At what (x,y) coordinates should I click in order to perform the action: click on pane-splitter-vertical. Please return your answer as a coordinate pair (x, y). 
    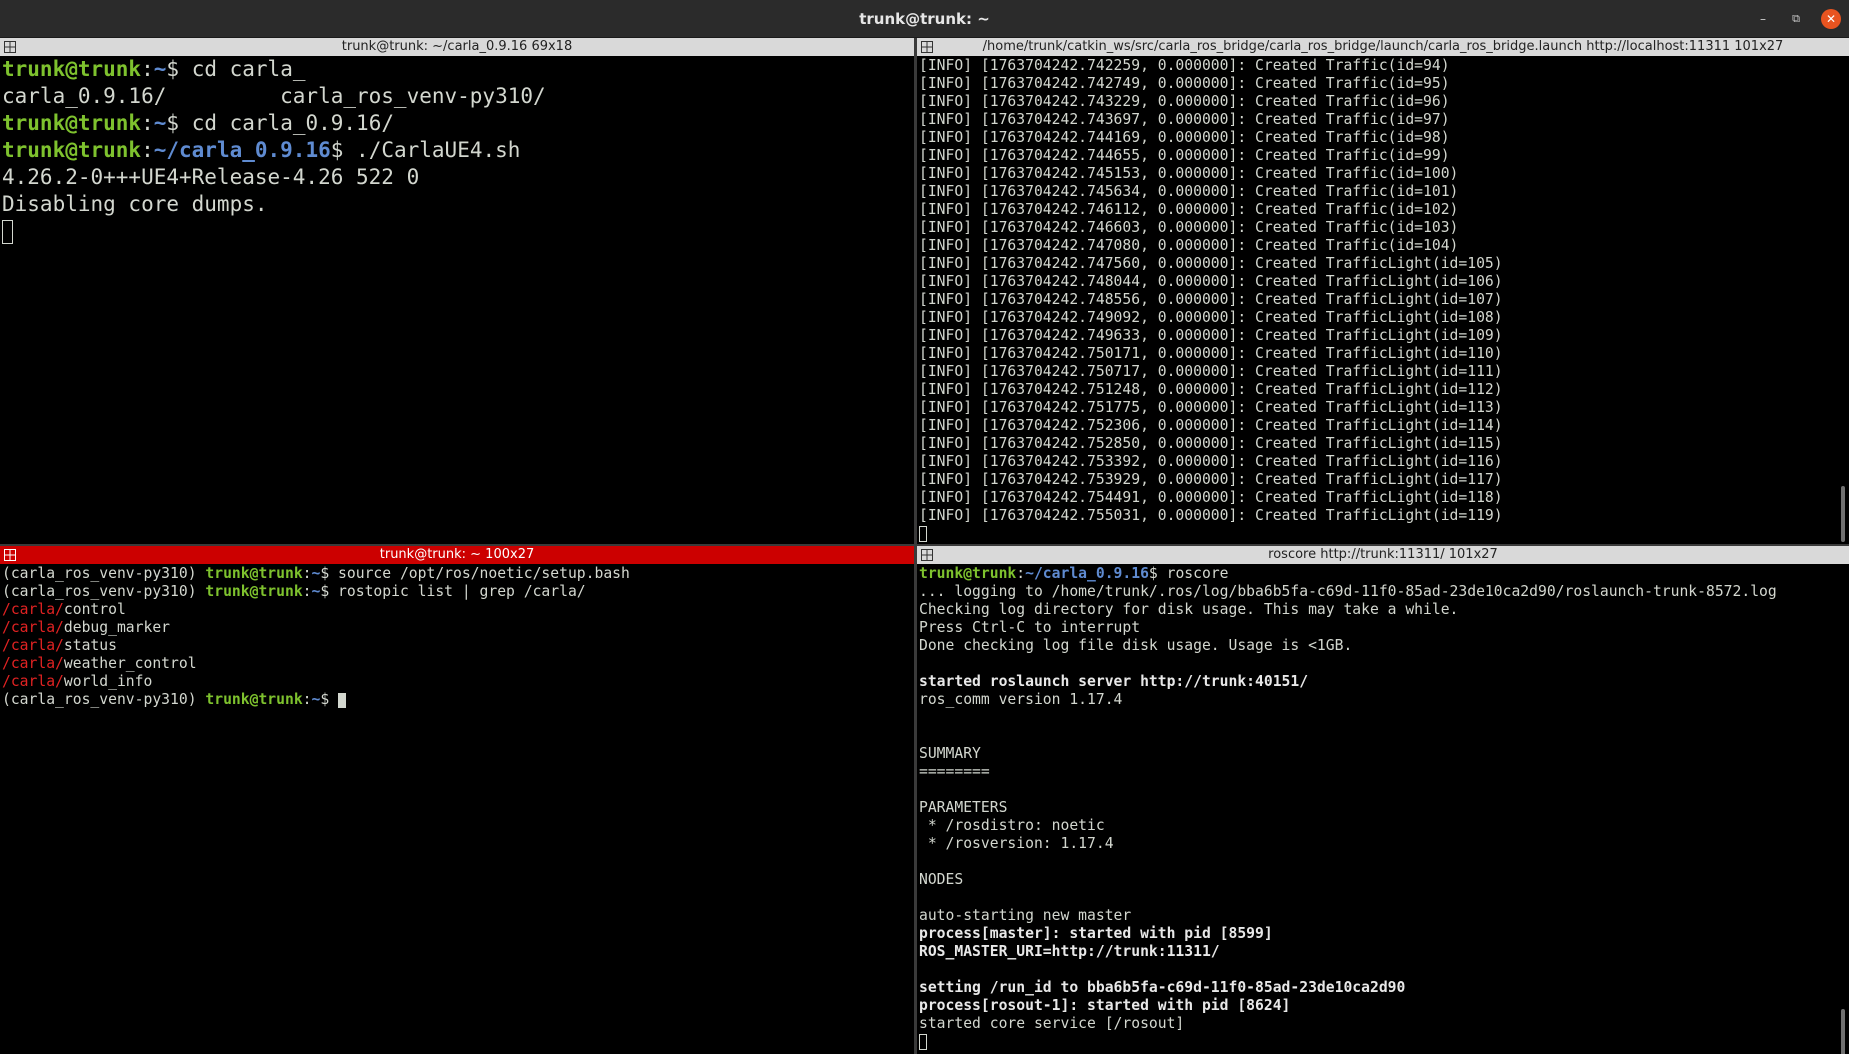
    Looking at the image, I should click on (915, 546).